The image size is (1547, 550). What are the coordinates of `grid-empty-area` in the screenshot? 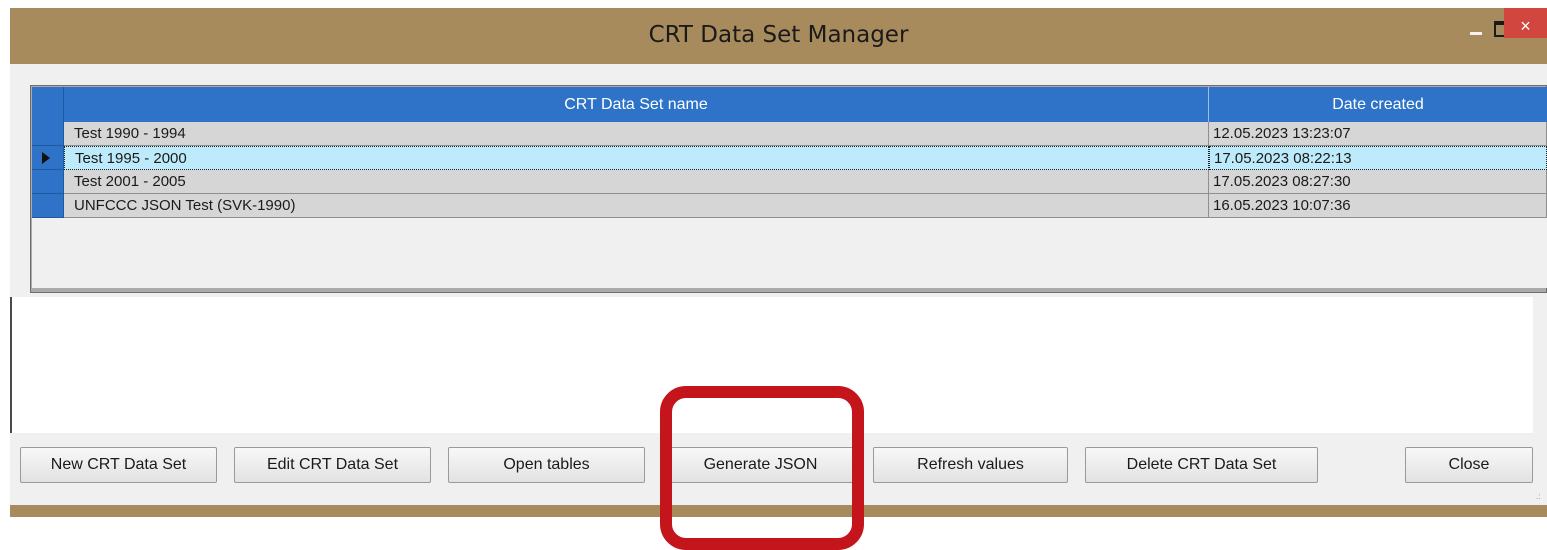 It's located at (789, 253).